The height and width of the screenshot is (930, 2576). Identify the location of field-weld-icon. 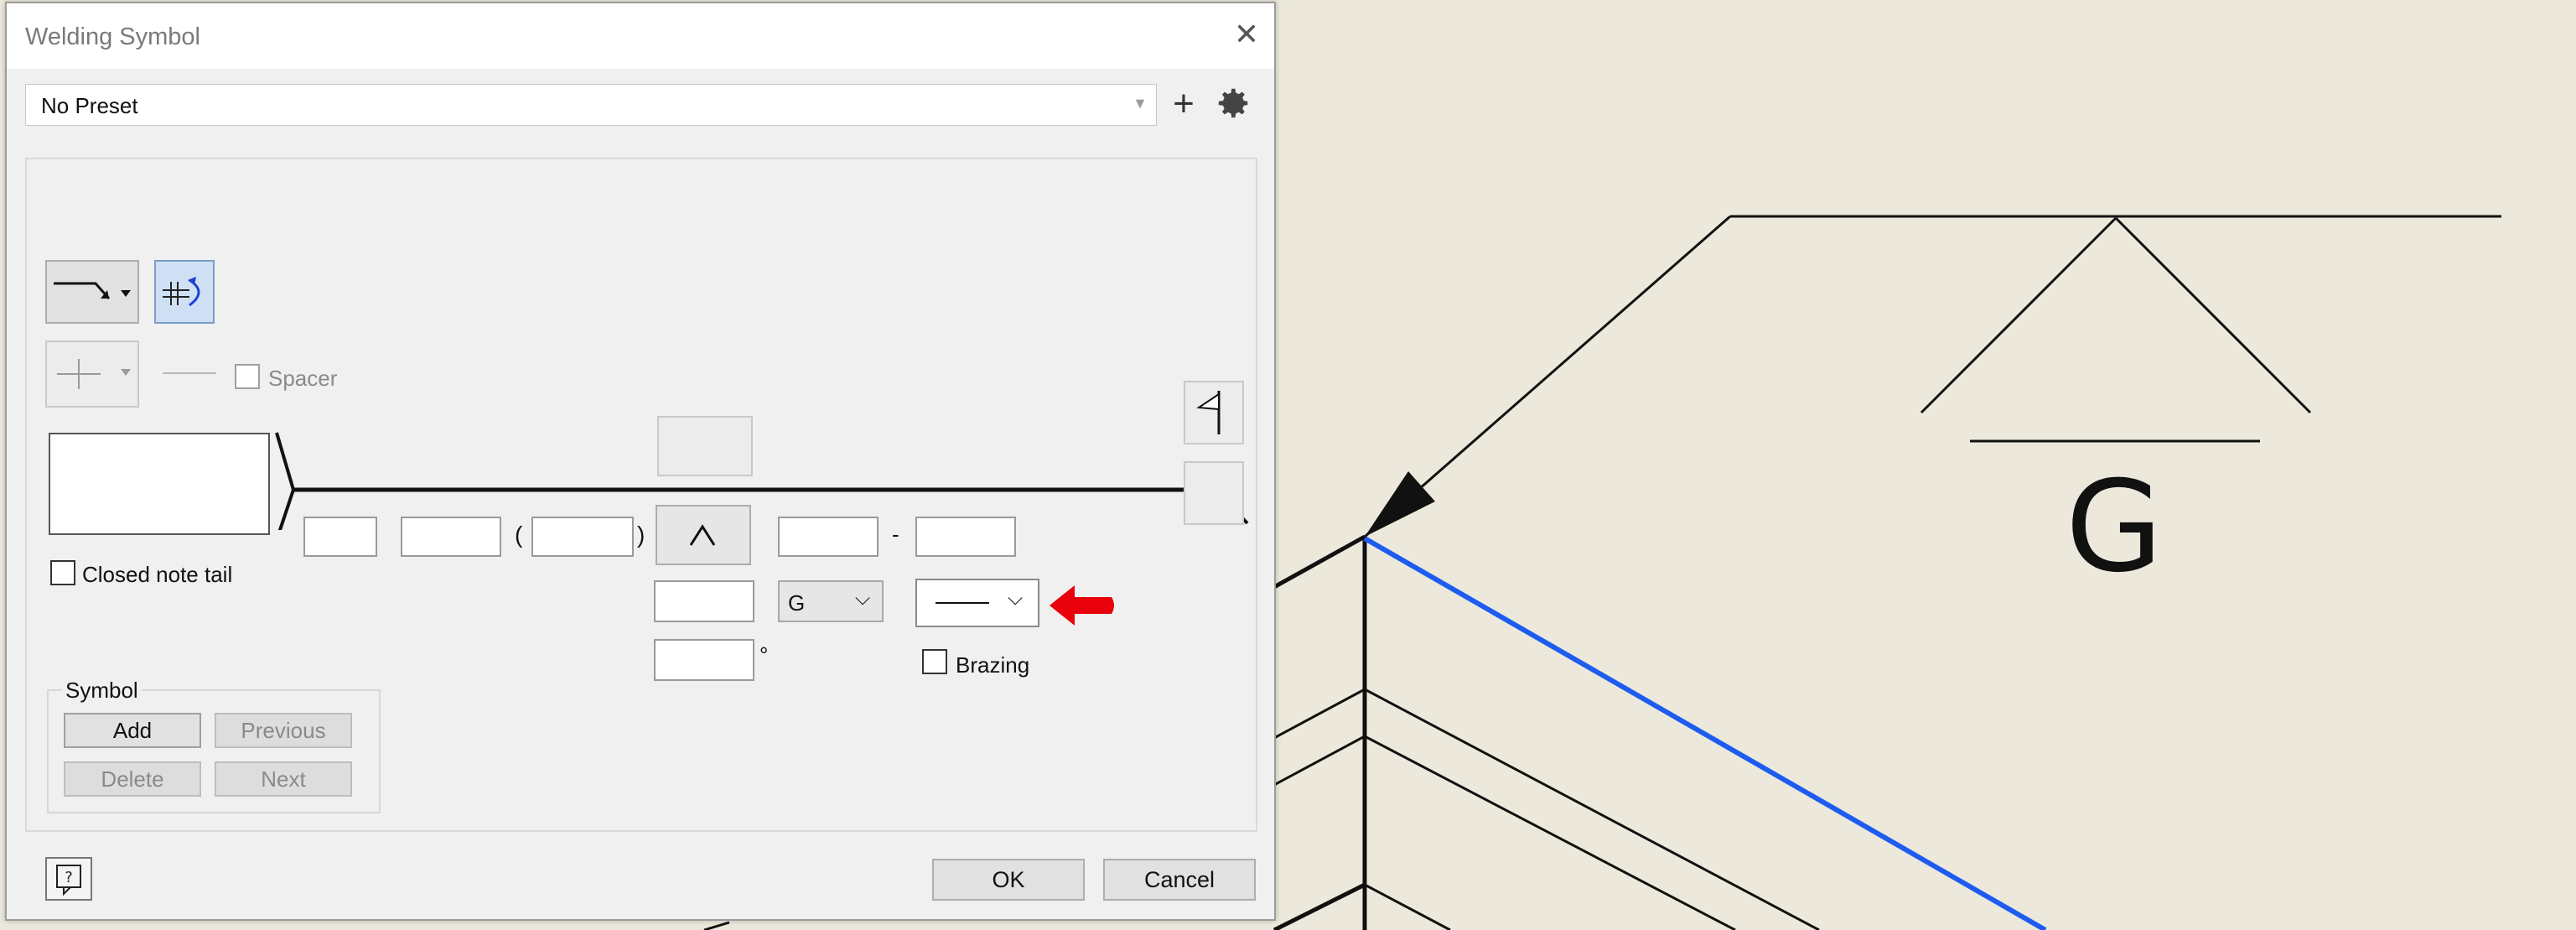
(94, 374).